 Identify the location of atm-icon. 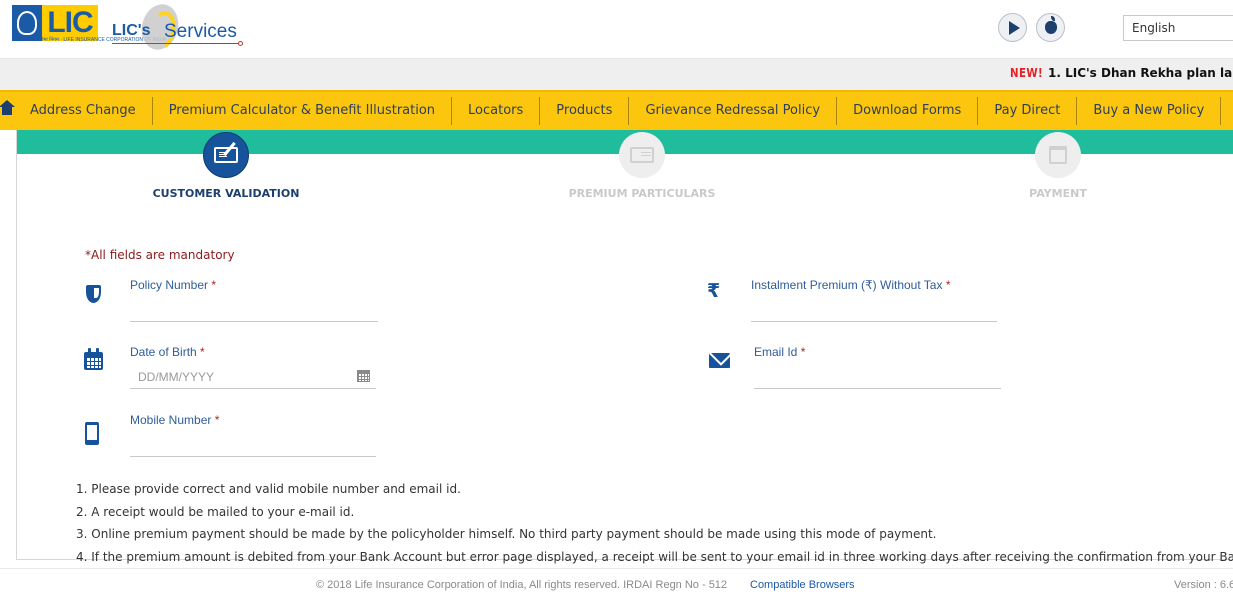
(1058, 155).